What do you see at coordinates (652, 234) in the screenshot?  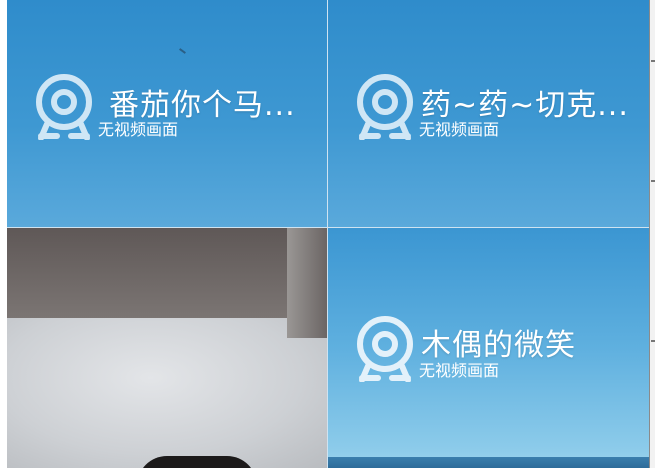 I see `right-edge-strip` at bounding box center [652, 234].